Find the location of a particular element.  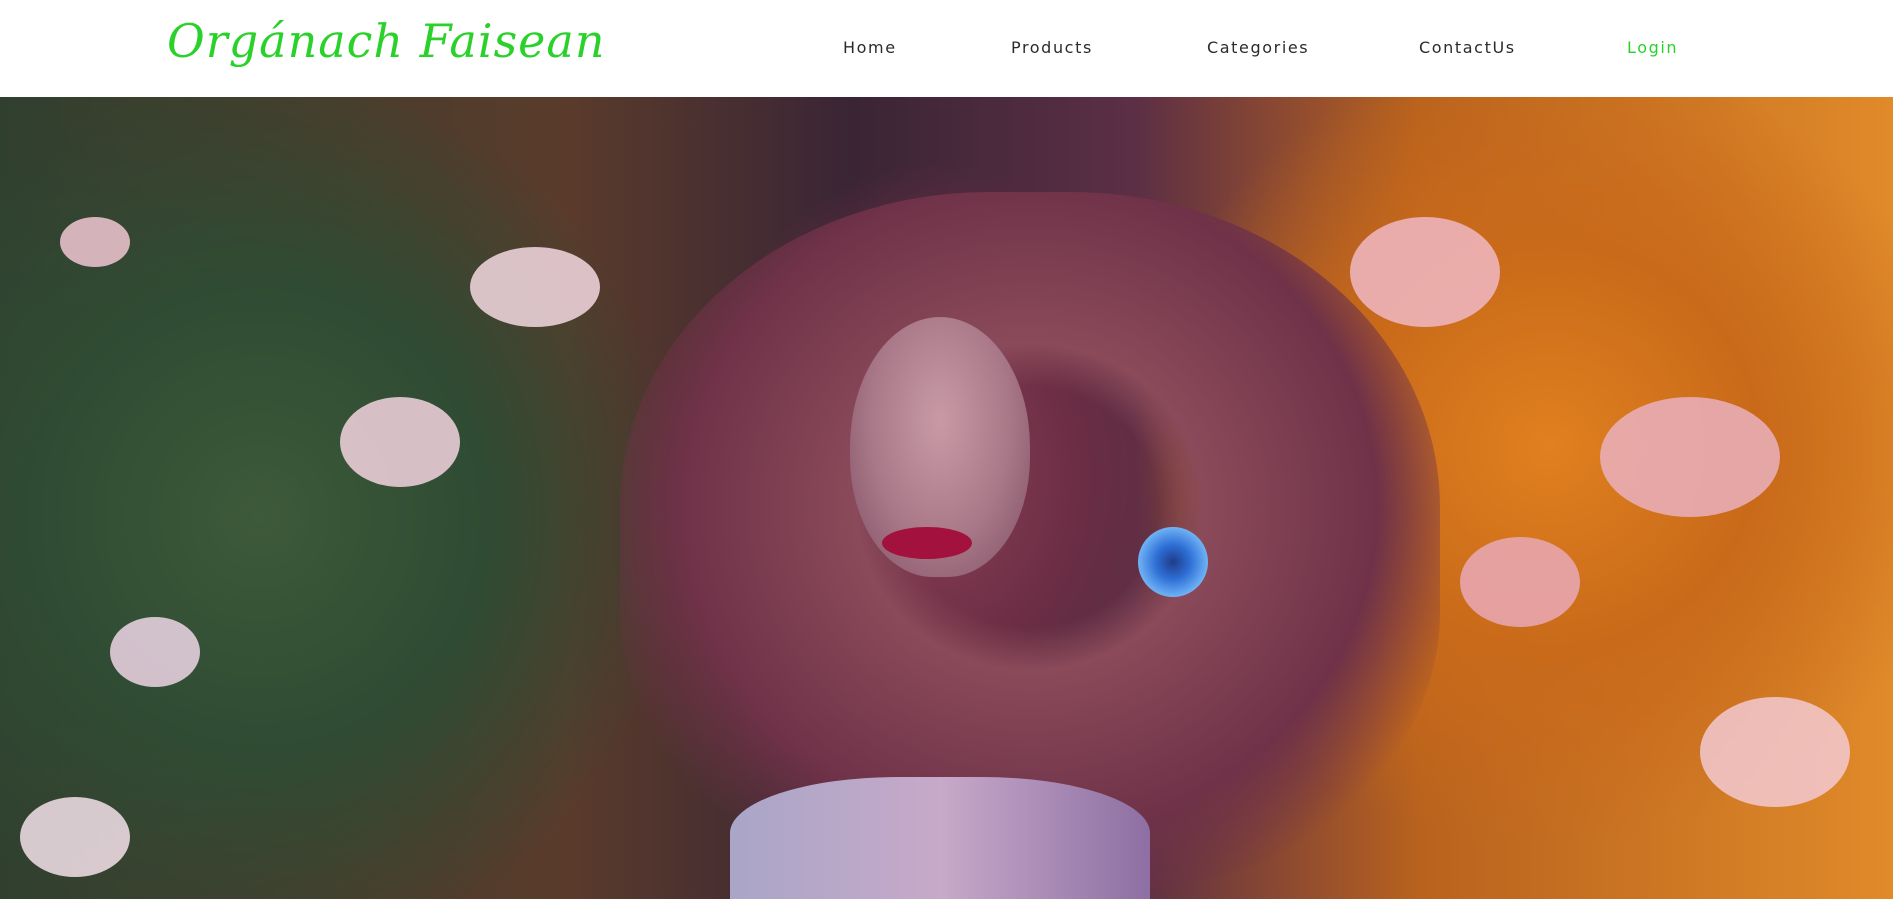

blue-flower-icon is located at coordinates (1173, 562).